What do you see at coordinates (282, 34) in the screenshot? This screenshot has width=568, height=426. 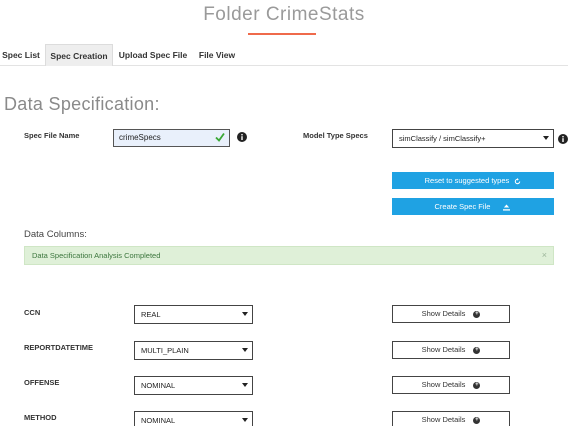 I see `title-underline` at bounding box center [282, 34].